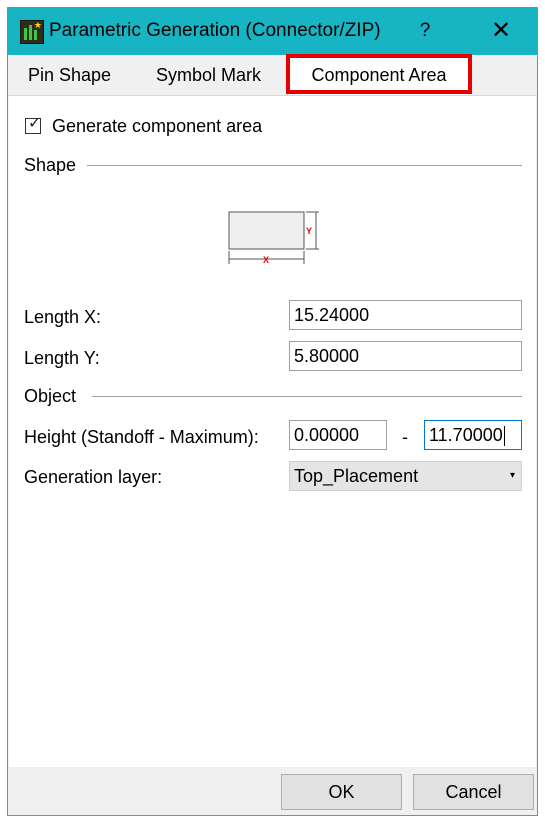 Image resolution: width=545 pixels, height=823 pixels. Describe the element at coordinates (141, 437) in the screenshot. I see `height-label: Height (Standoff - Maximum):` at that location.